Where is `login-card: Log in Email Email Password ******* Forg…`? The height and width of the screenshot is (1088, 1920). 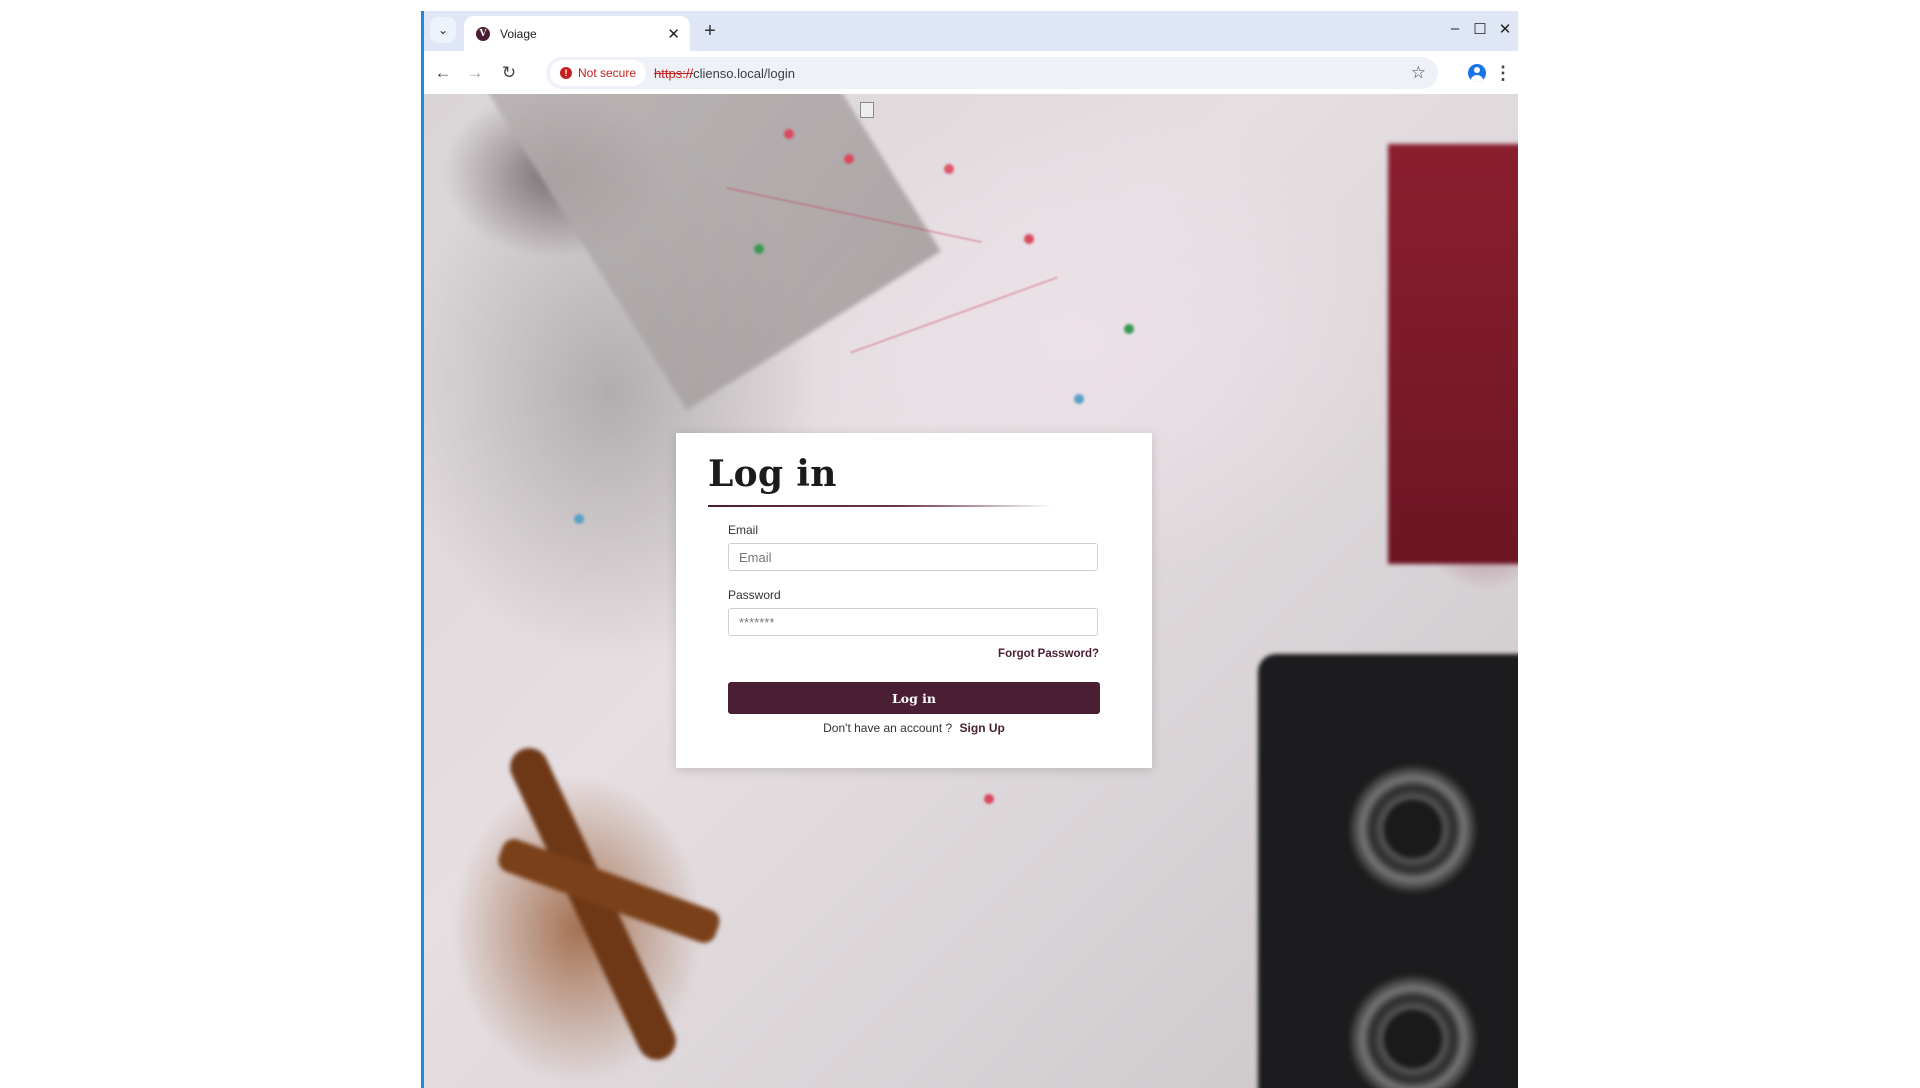
login-card: Log in Email Email Password ******* Forg… is located at coordinates (914, 600).